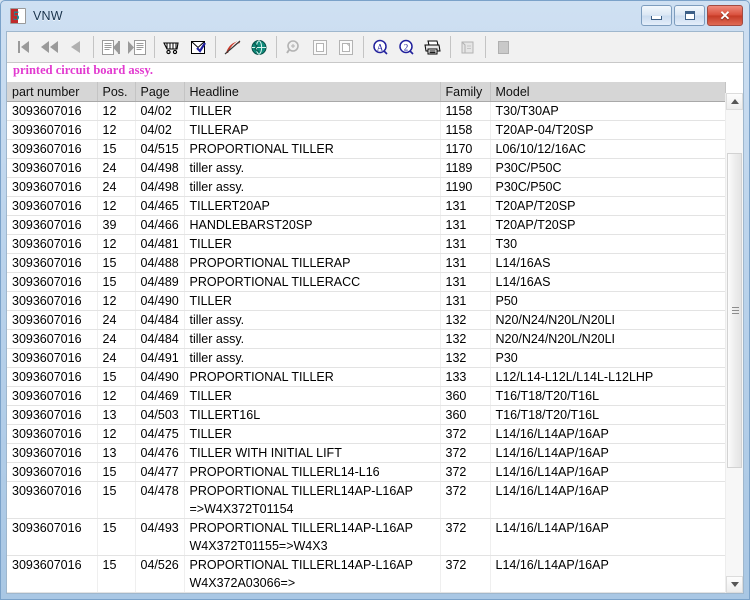  What do you see at coordinates (160, 574) in the screenshot?
I see `cell-page: 04/526` at bounding box center [160, 574].